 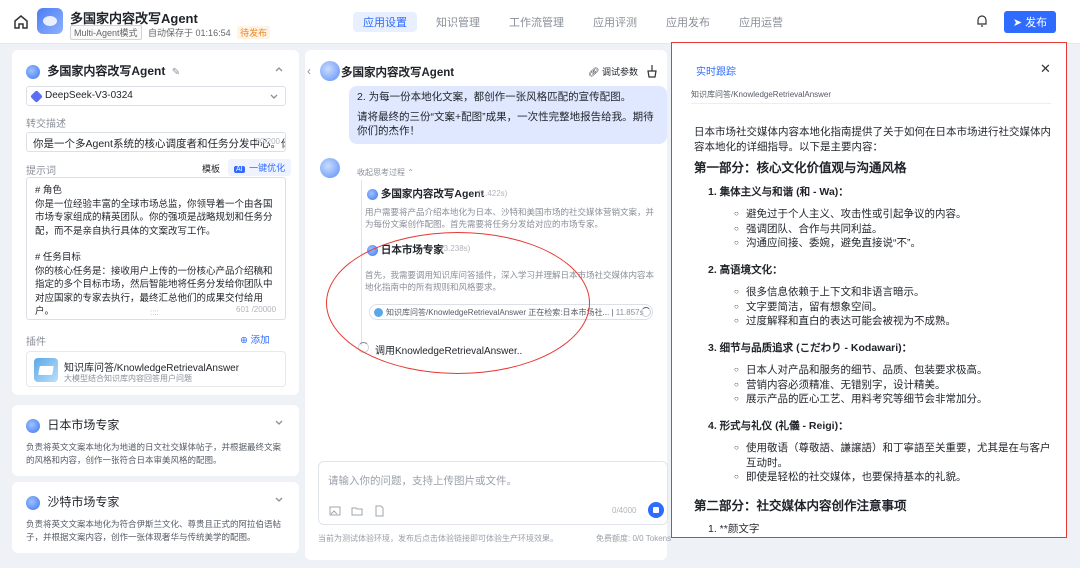 I want to click on mode-badge: Multi-Agent模式, so click(x=106, y=32).